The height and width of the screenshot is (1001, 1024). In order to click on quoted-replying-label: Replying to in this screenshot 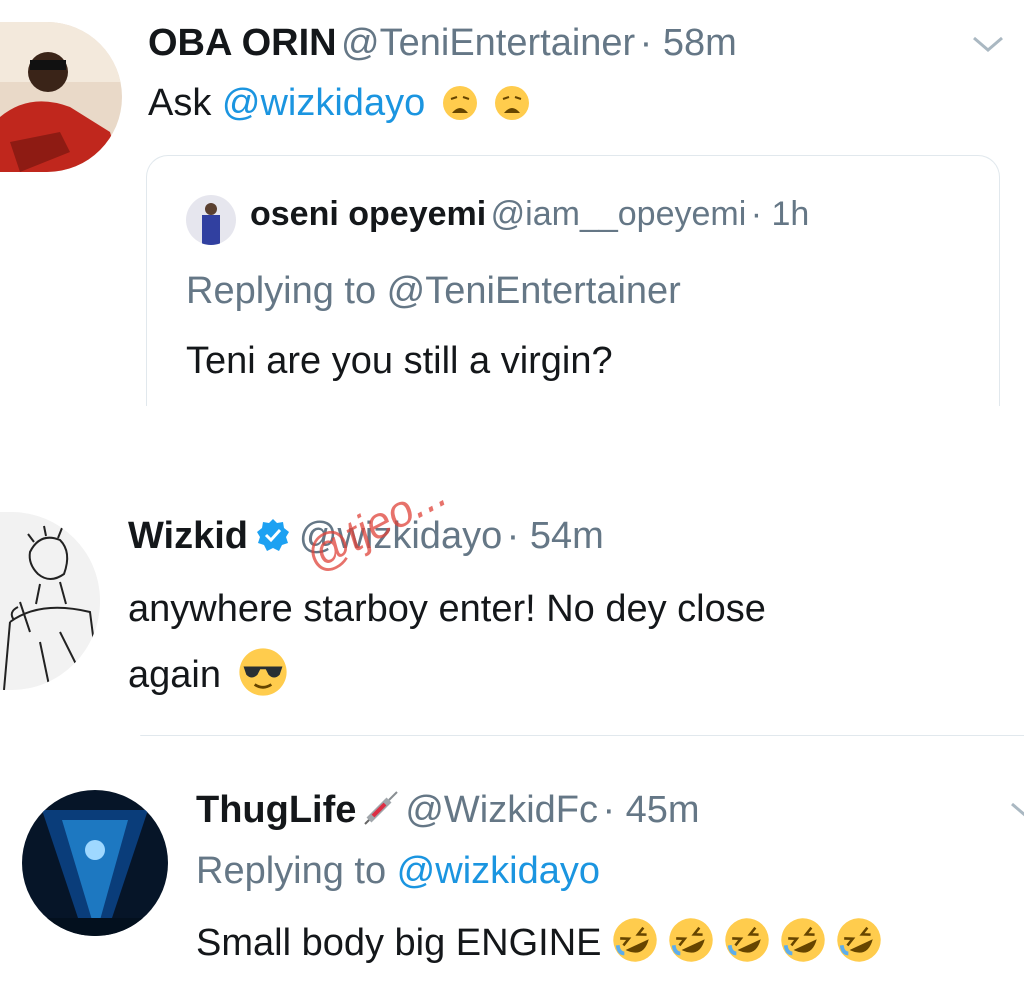, I will do `click(286, 291)`.